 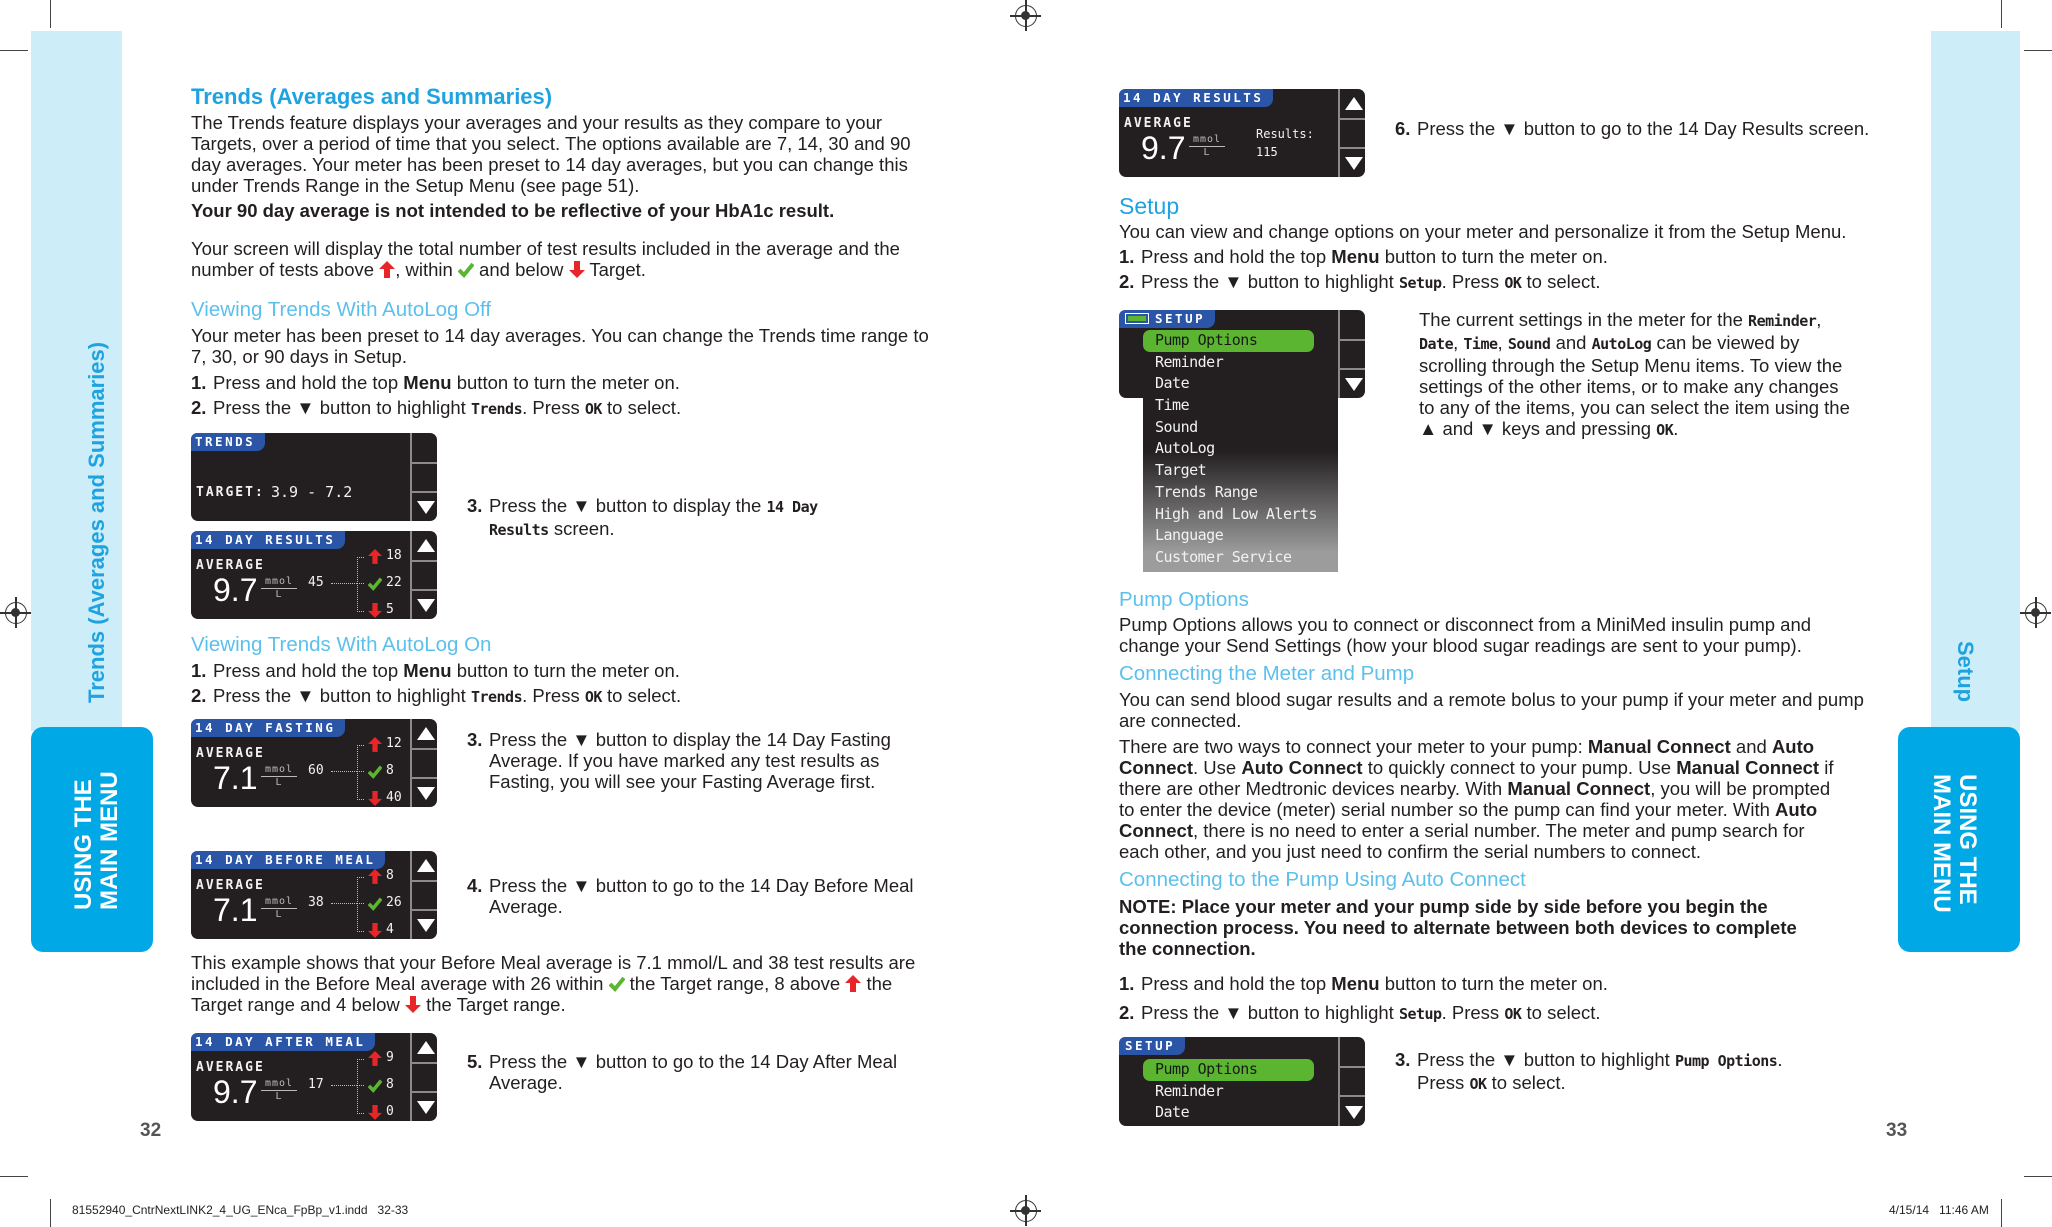 What do you see at coordinates (390, 1111) in the screenshot?
I see `count-below: 0` at bounding box center [390, 1111].